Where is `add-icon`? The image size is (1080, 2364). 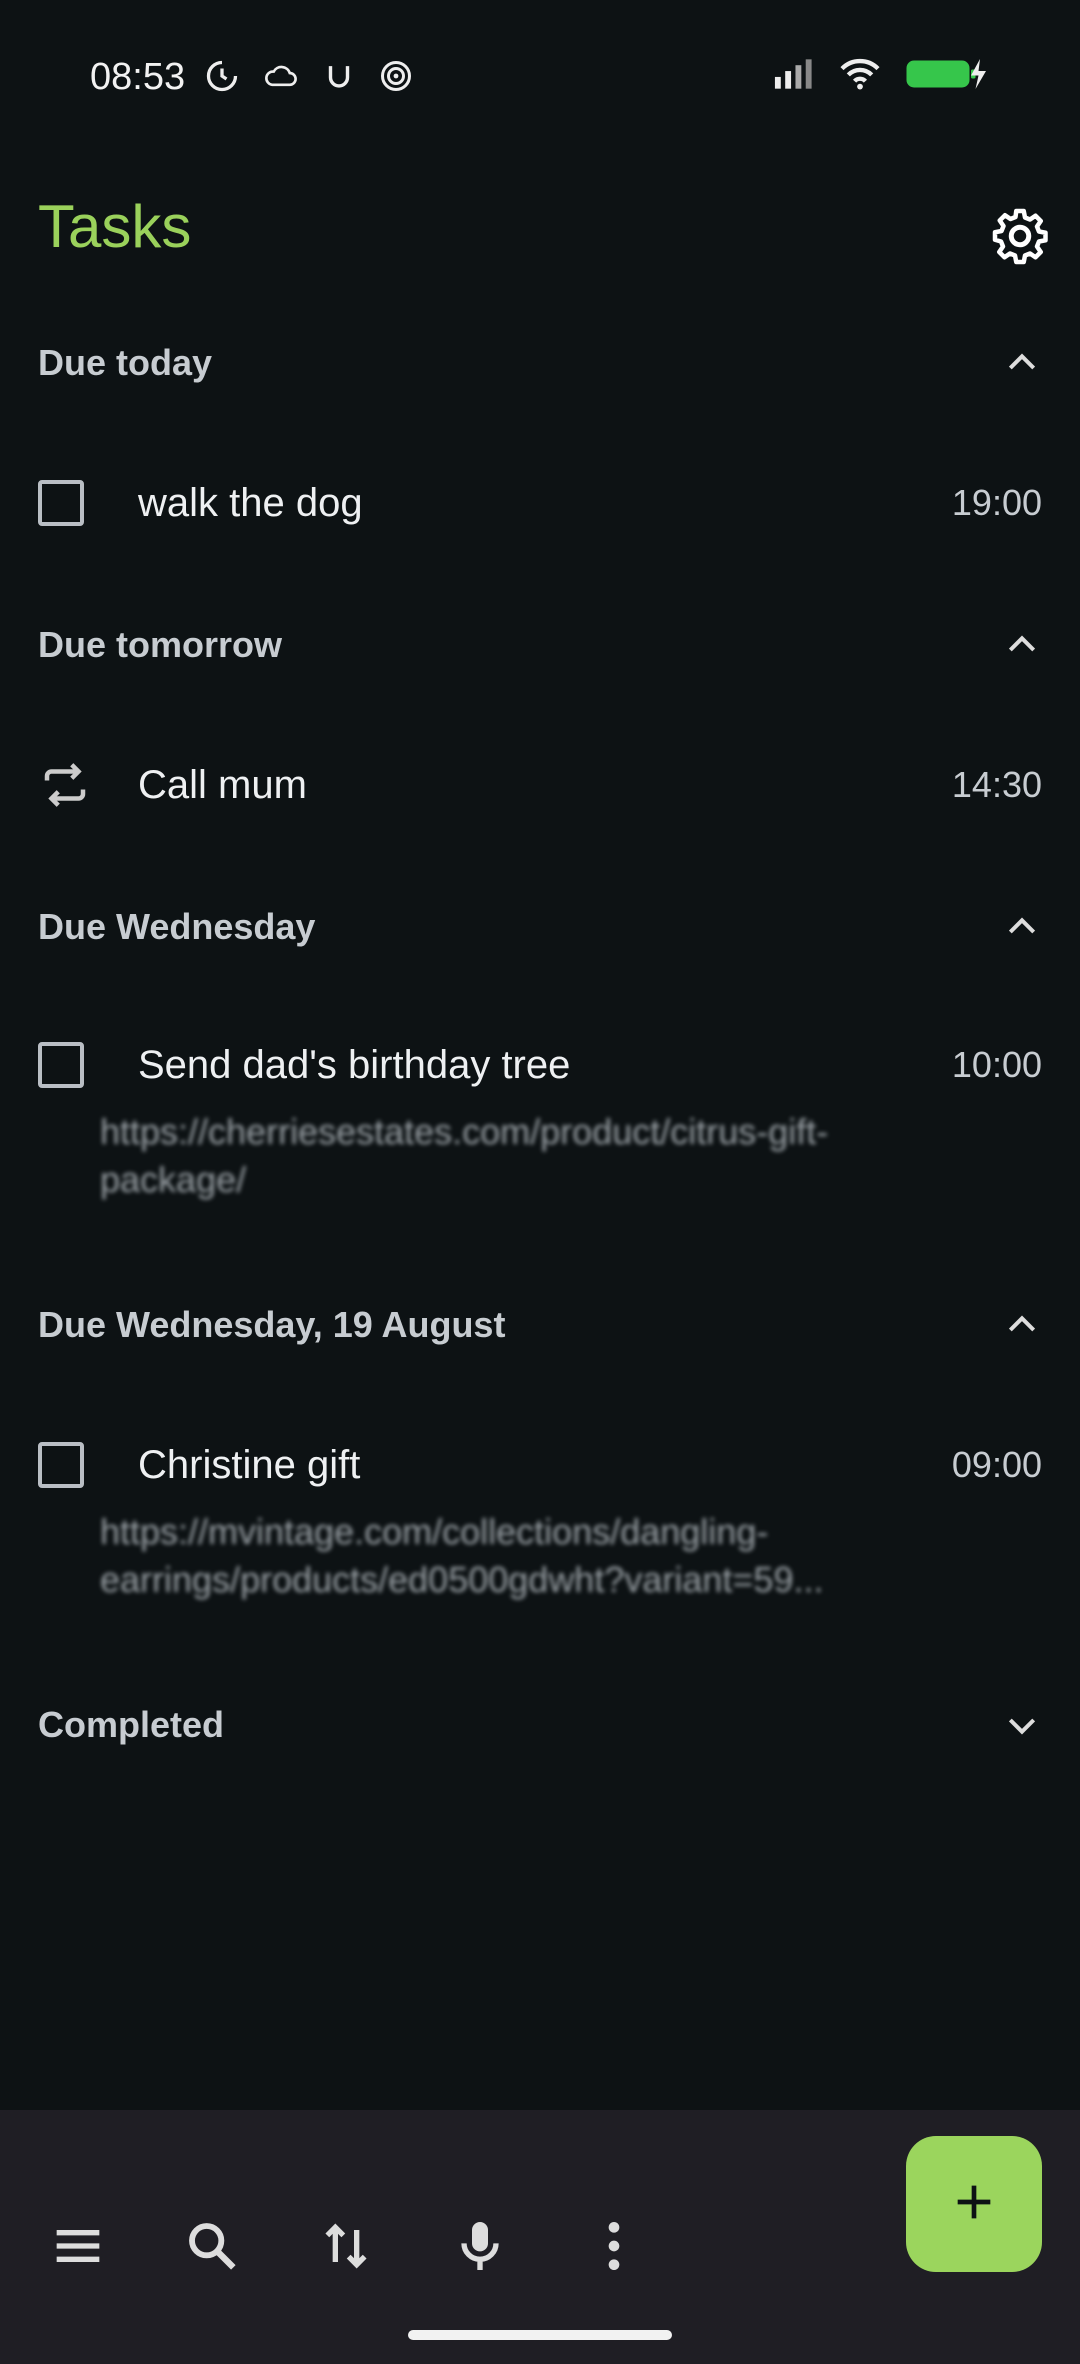
add-icon is located at coordinates (974, 2204).